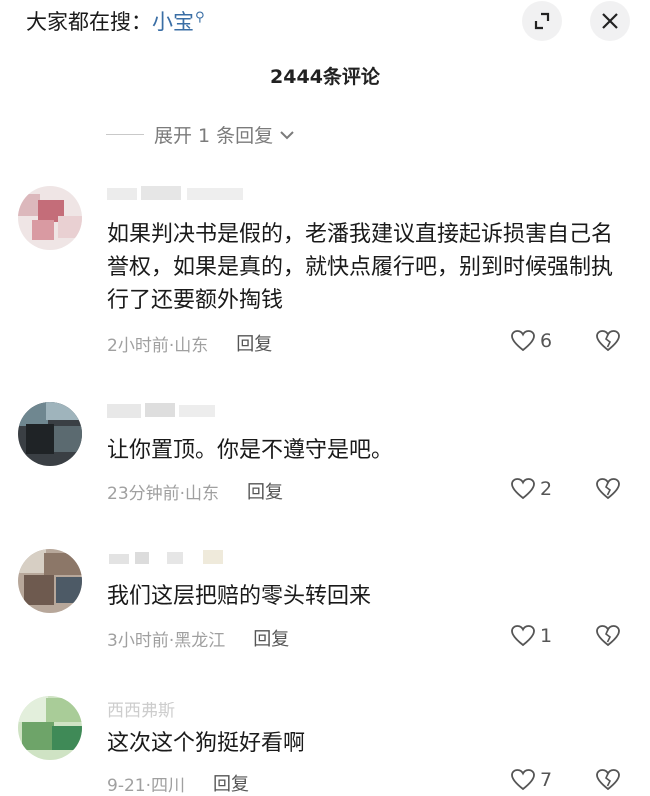  Describe the element at coordinates (158, 345) in the screenshot. I see `comment-time-location: 2小时前·山东` at that location.